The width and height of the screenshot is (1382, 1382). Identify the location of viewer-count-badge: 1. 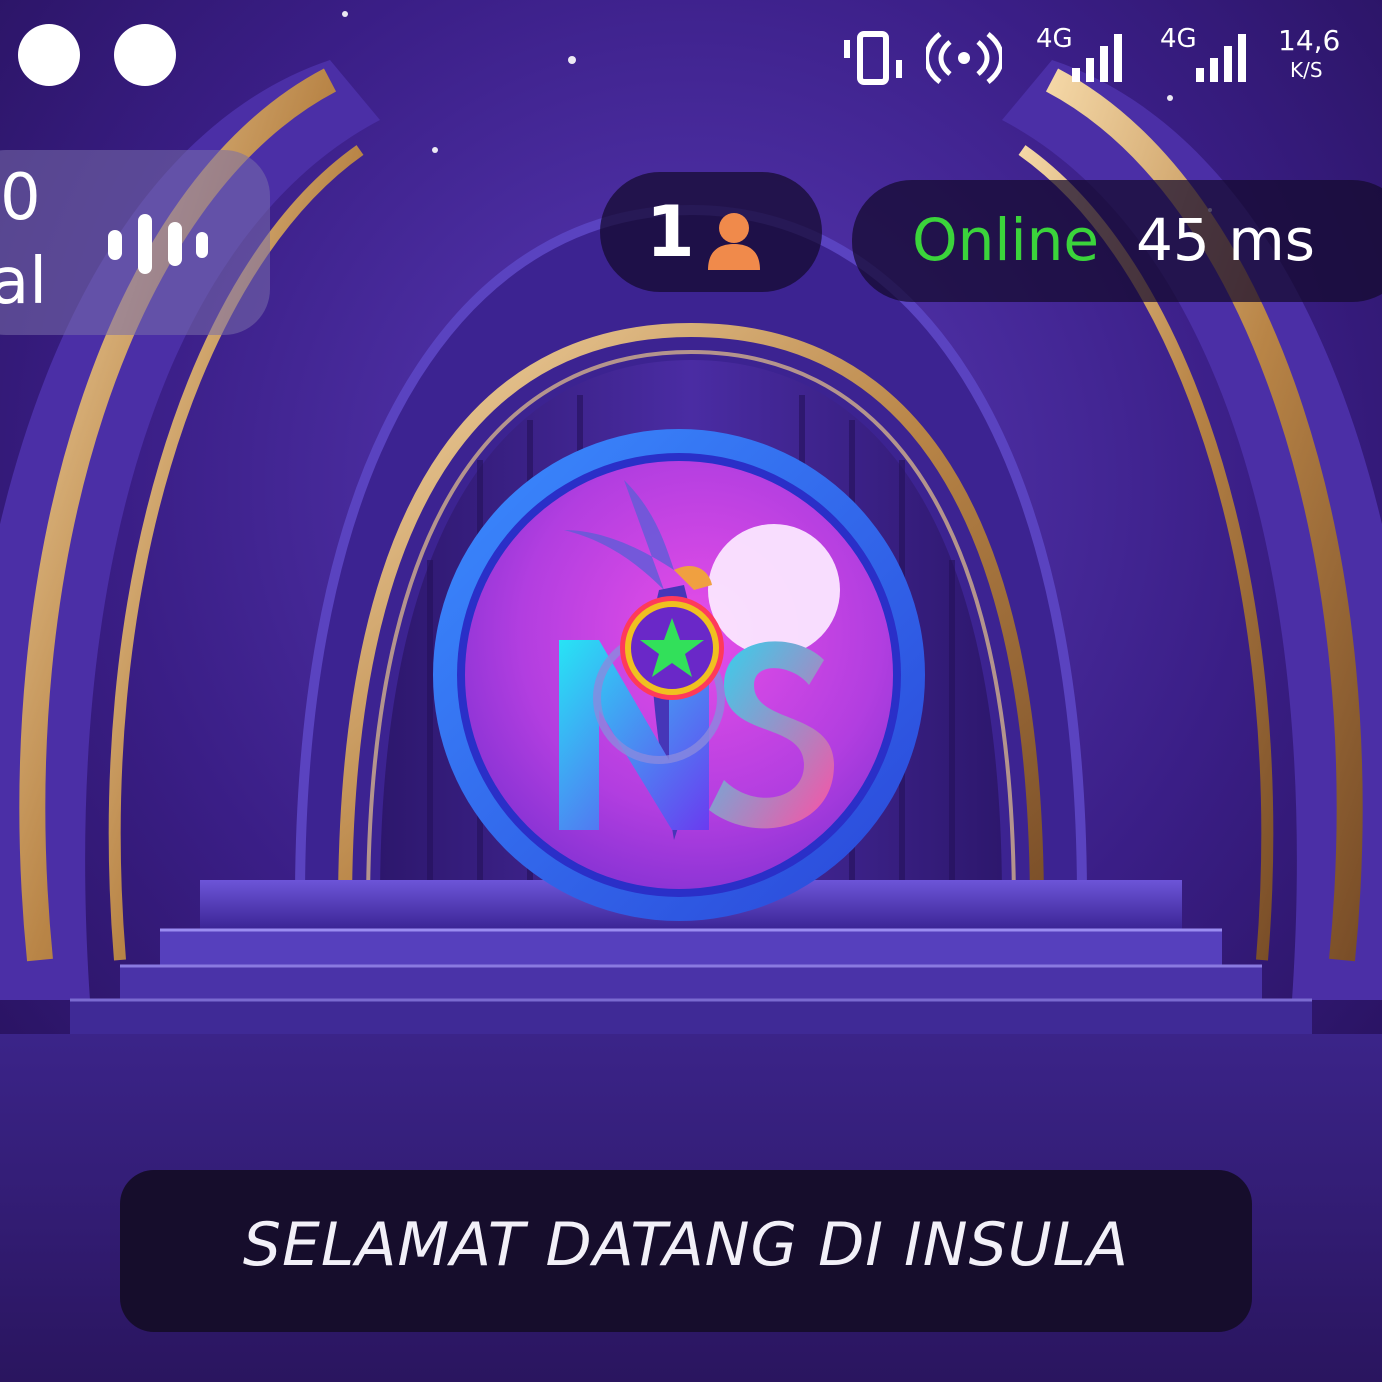
(711, 232).